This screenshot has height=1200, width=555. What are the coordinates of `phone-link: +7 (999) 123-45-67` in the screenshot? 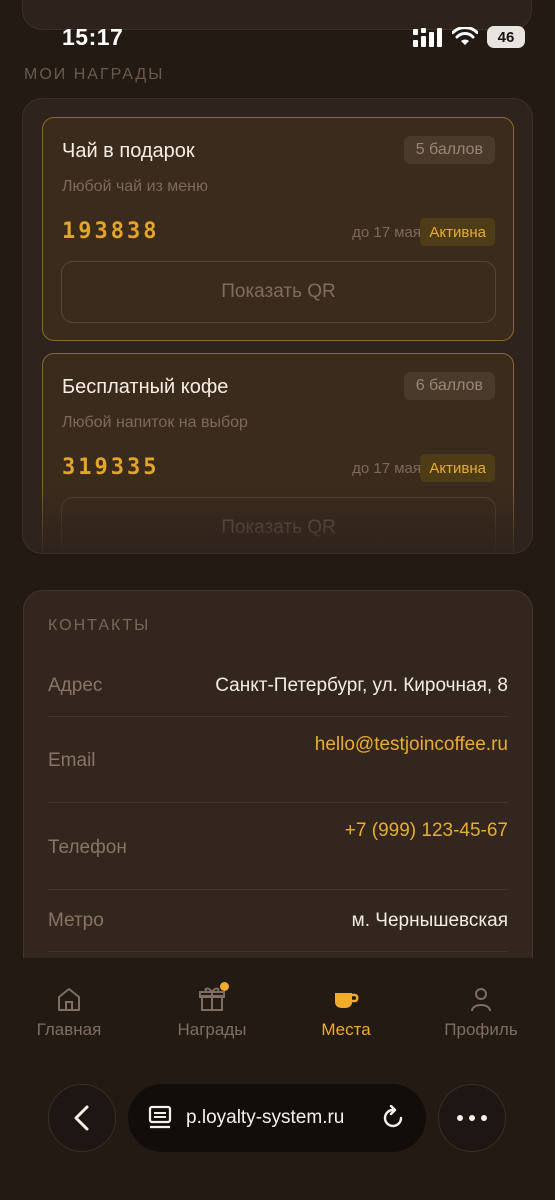 It's located at (426, 831).